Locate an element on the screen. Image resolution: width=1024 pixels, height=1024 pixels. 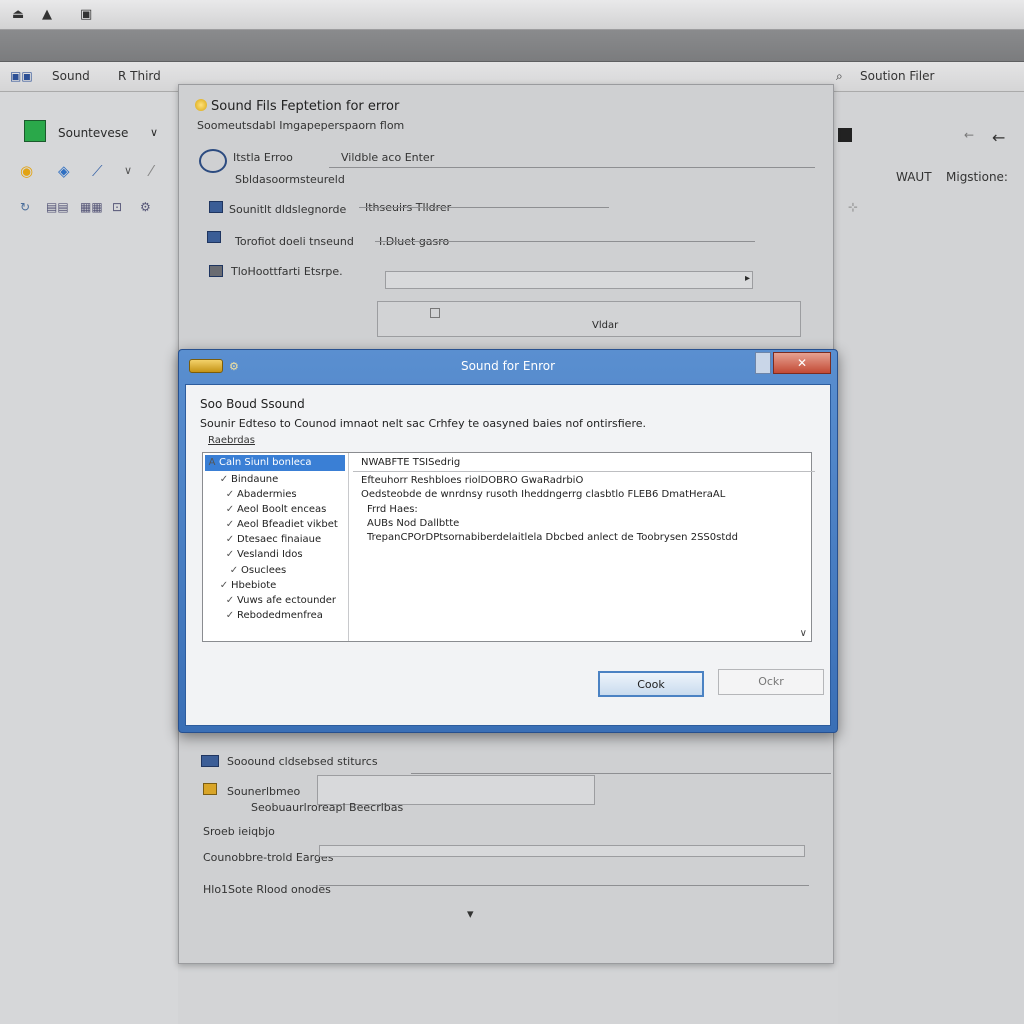
detail-line: Efteuhorr Reshbloes riolDOBRO GwaRadrbiO is located at coordinates (472, 480).